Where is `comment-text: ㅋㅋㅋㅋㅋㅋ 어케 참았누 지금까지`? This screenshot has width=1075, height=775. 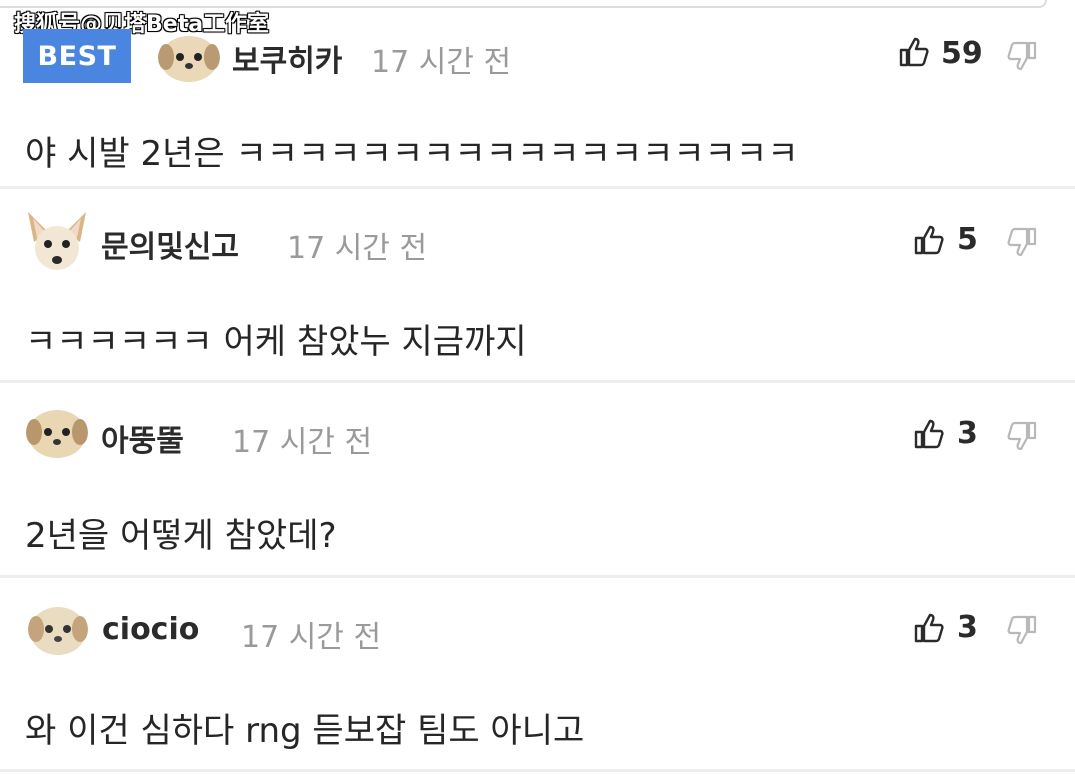 comment-text: ㅋㅋㅋㅋㅋㅋ 어케 참았누 지금까지 is located at coordinates (276, 342).